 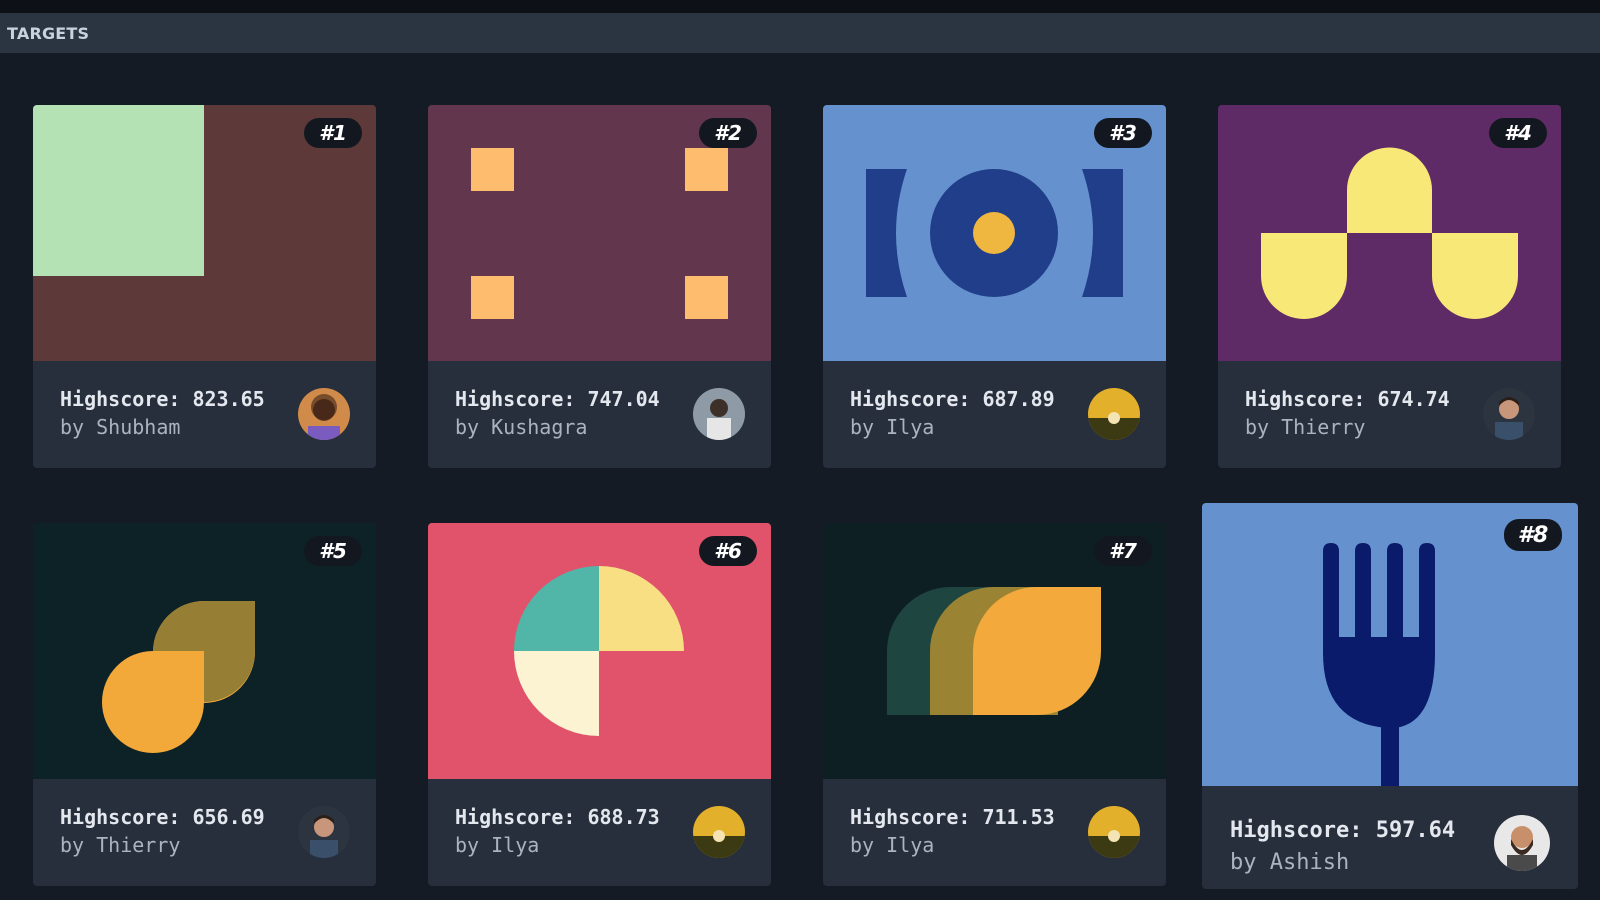 I want to click on highscore-label: Highscore: 656.69, so click(x=162, y=817).